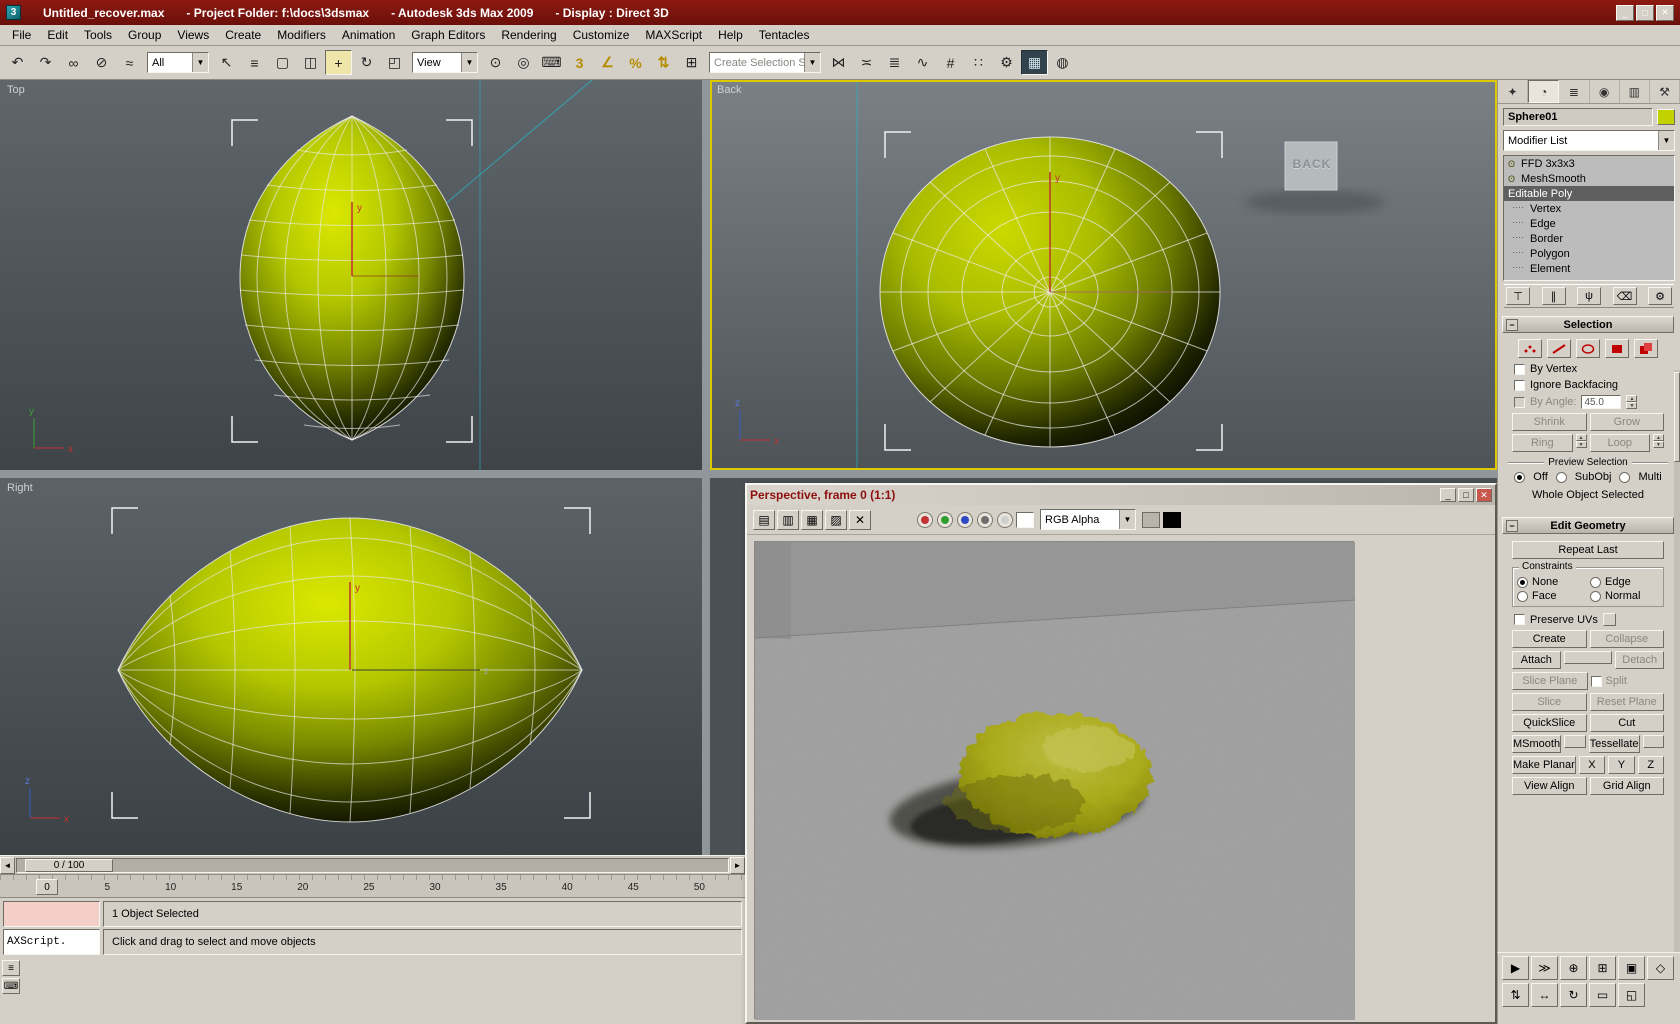 This screenshot has height=1024, width=1680. What do you see at coordinates (1550, 681) in the screenshot?
I see `slice-plane-button: Slice Plane` at bounding box center [1550, 681].